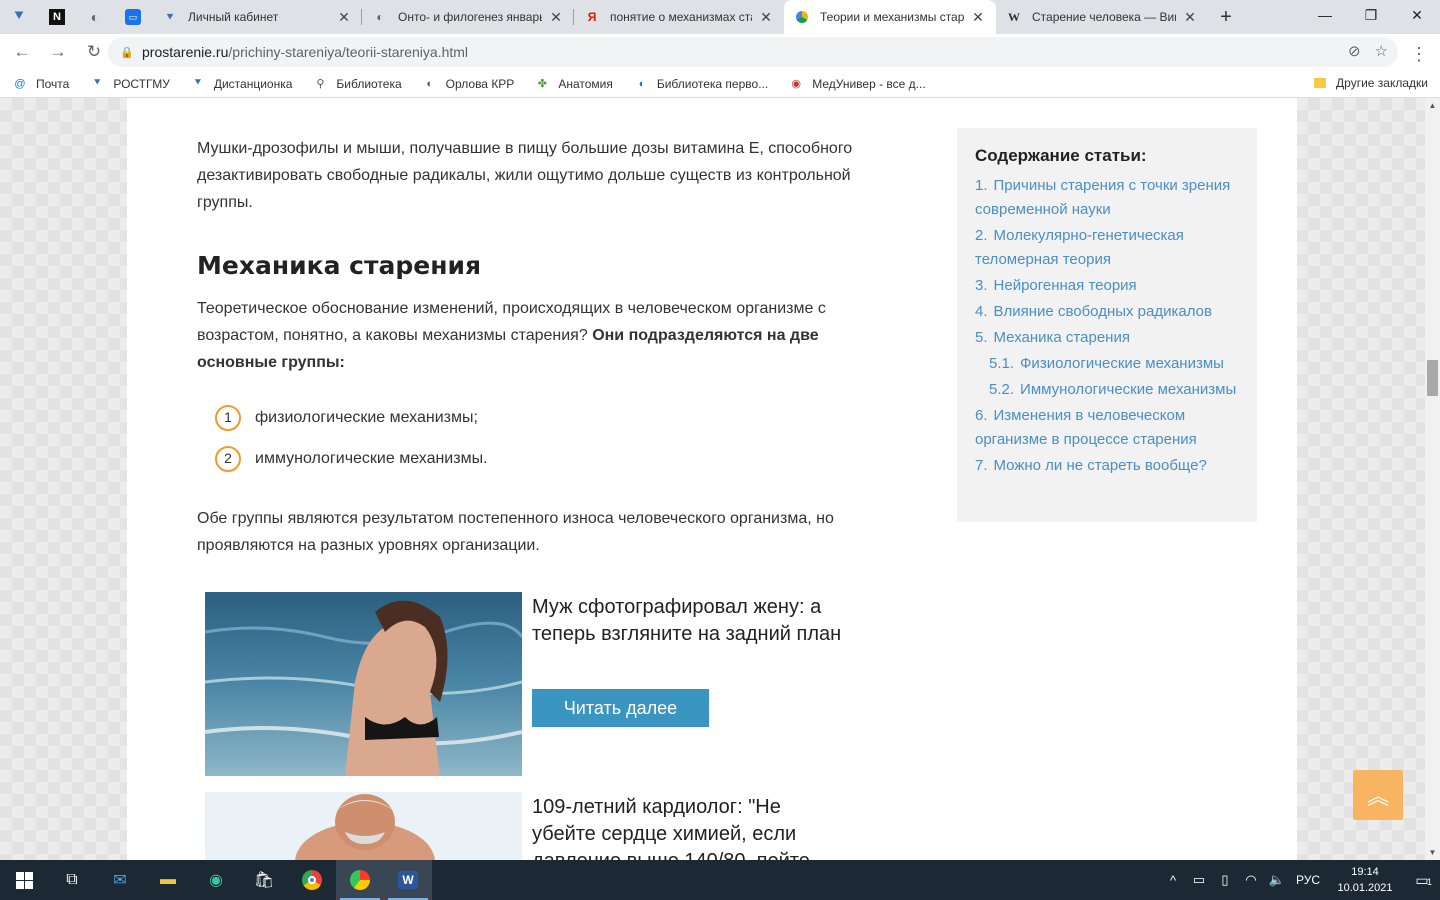 The image size is (1440, 900). What do you see at coordinates (170, 16) in the screenshot?
I see `vk-icon: ⯆` at bounding box center [170, 16].